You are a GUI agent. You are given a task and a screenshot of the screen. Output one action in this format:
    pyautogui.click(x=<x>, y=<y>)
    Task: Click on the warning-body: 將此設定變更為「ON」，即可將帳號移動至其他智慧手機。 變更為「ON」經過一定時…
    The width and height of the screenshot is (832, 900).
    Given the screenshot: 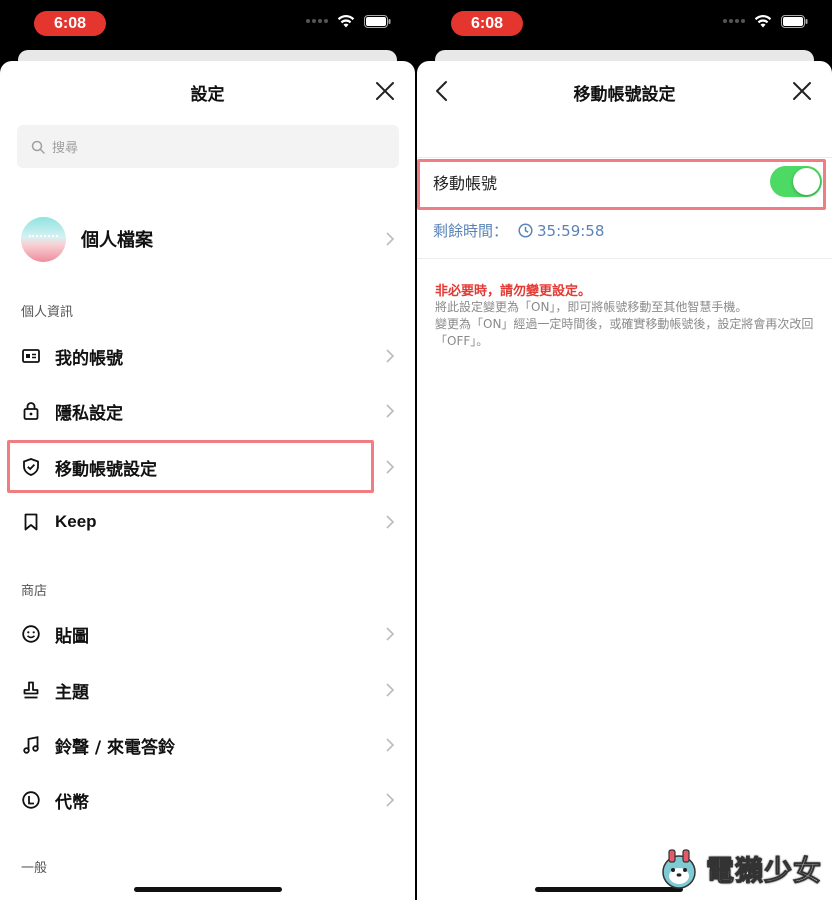 What is the action you would take?
    pyautogui.click(x=625, y=324)
    